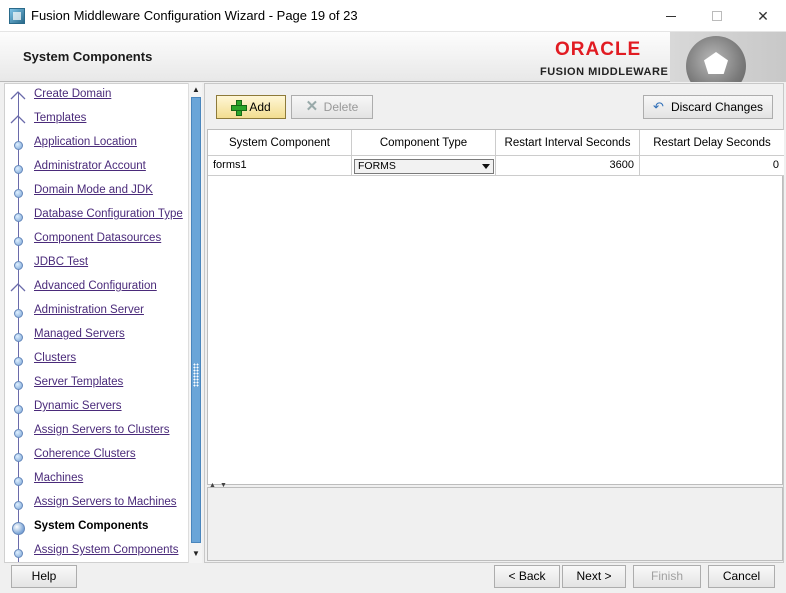  I want to click on nav-step-label: Assign Servers to Machines, so click(105, 502).